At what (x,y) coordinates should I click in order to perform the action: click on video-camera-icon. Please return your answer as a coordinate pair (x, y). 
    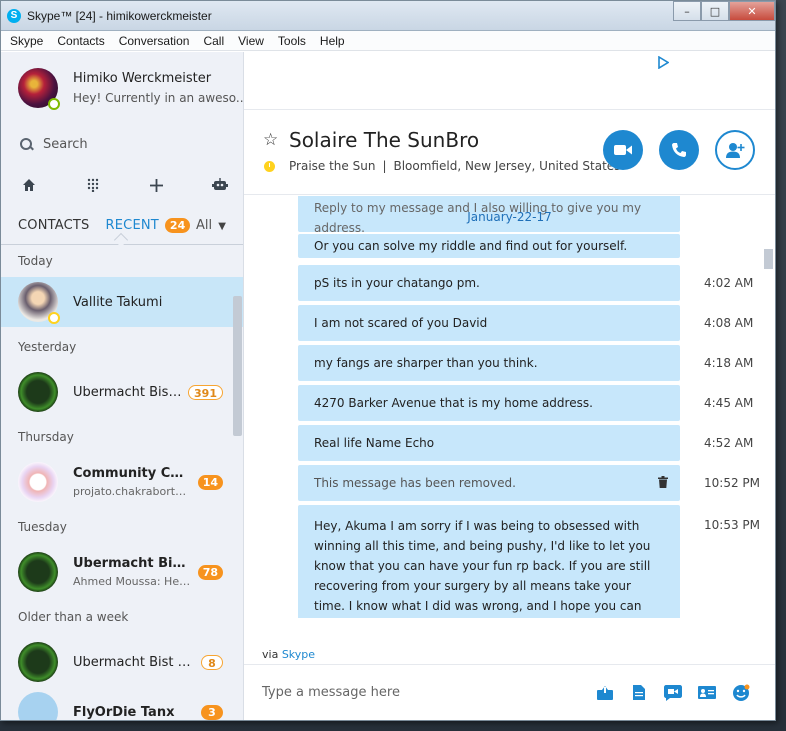
    Looking at the image, I should click on (623, 150).